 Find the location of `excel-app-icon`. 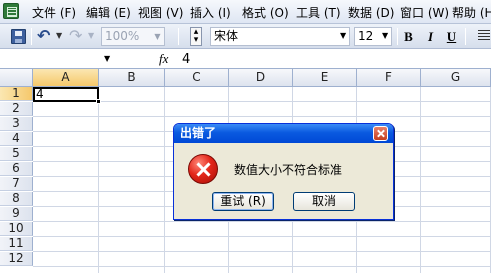

excel-app-icon is located at coordinates (11, 11).